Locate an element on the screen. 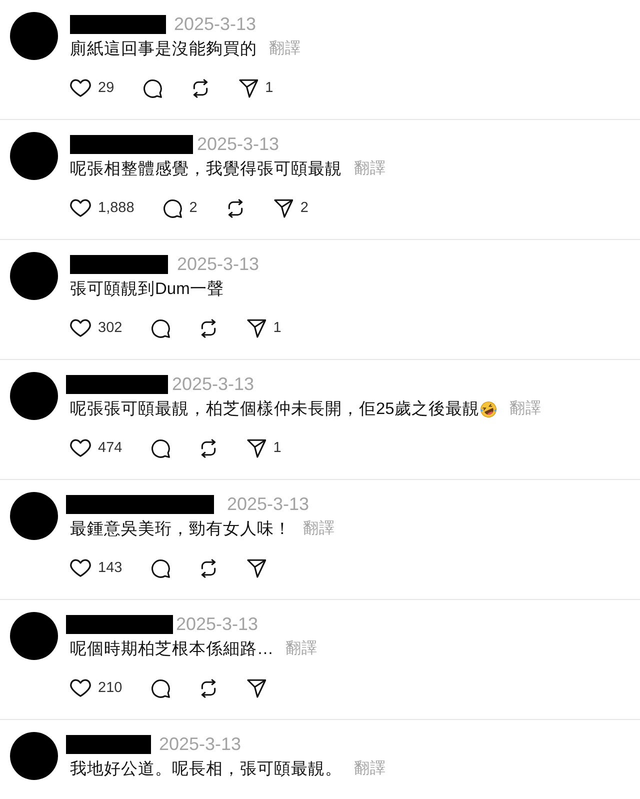 This screenshot has width=640, height=799. comment-text: 呢張張可頤最靚，柏芝個樣仲未長開，佢25歲之後最靚 is located at coordinates (275, 409).